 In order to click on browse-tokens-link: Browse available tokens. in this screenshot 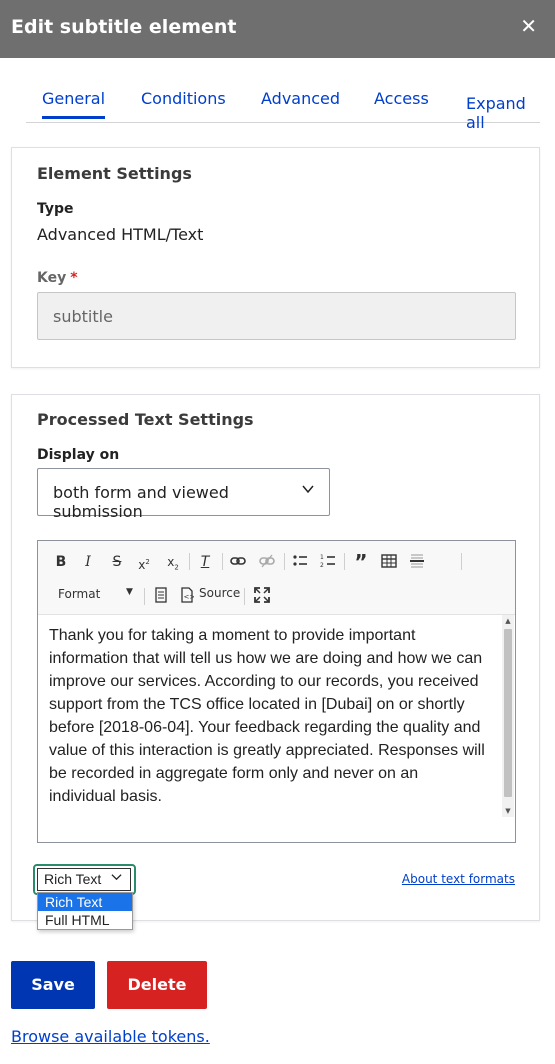, I will do `click(110, 1036)`.